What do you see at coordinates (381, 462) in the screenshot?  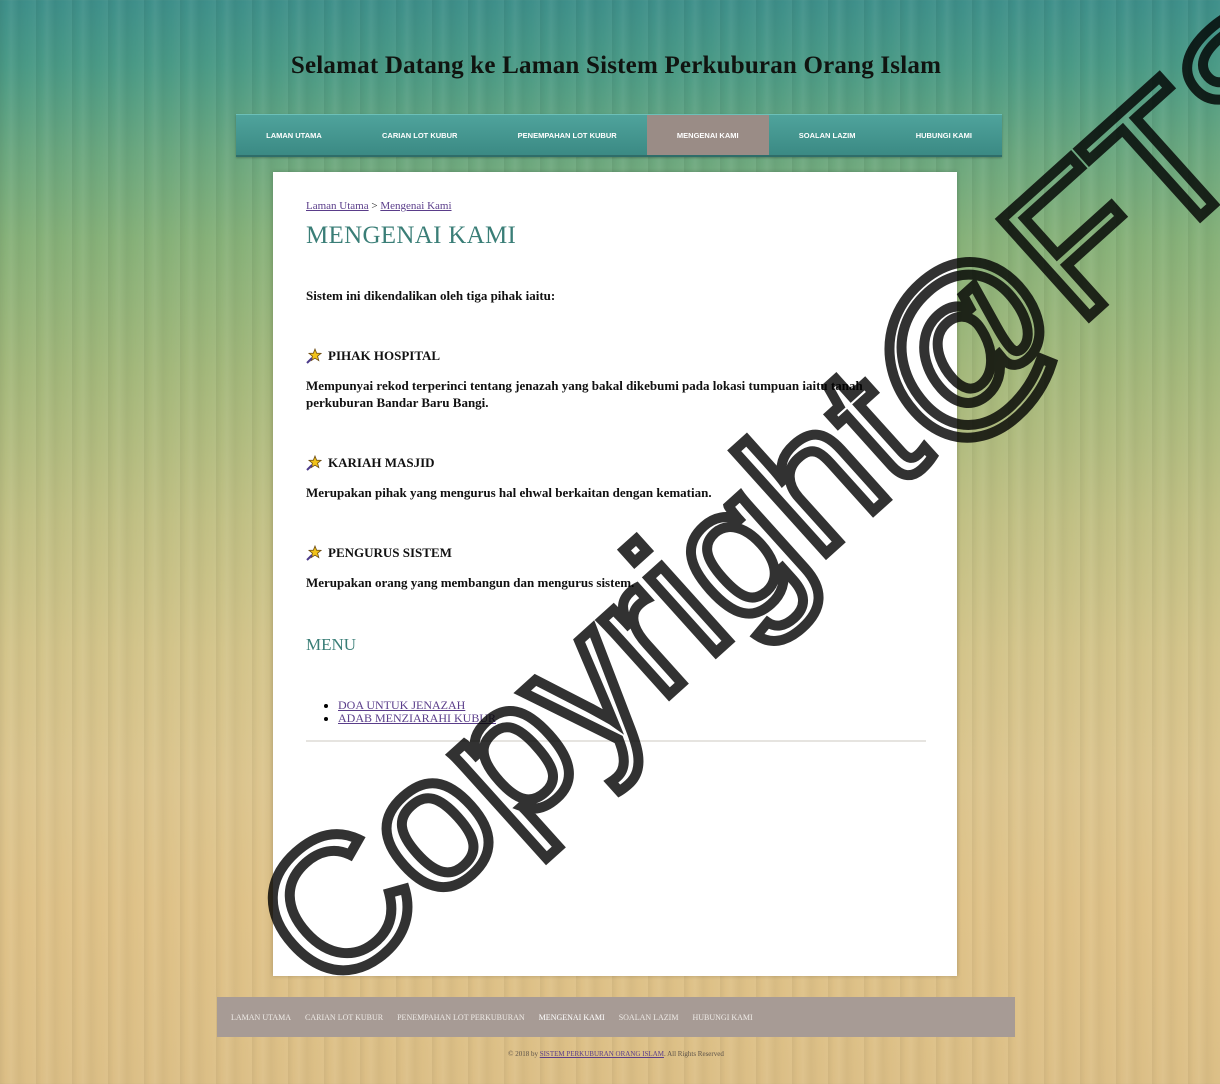 I see `section-heading: KARIAH MASJID` at bounding box center [381, 462].